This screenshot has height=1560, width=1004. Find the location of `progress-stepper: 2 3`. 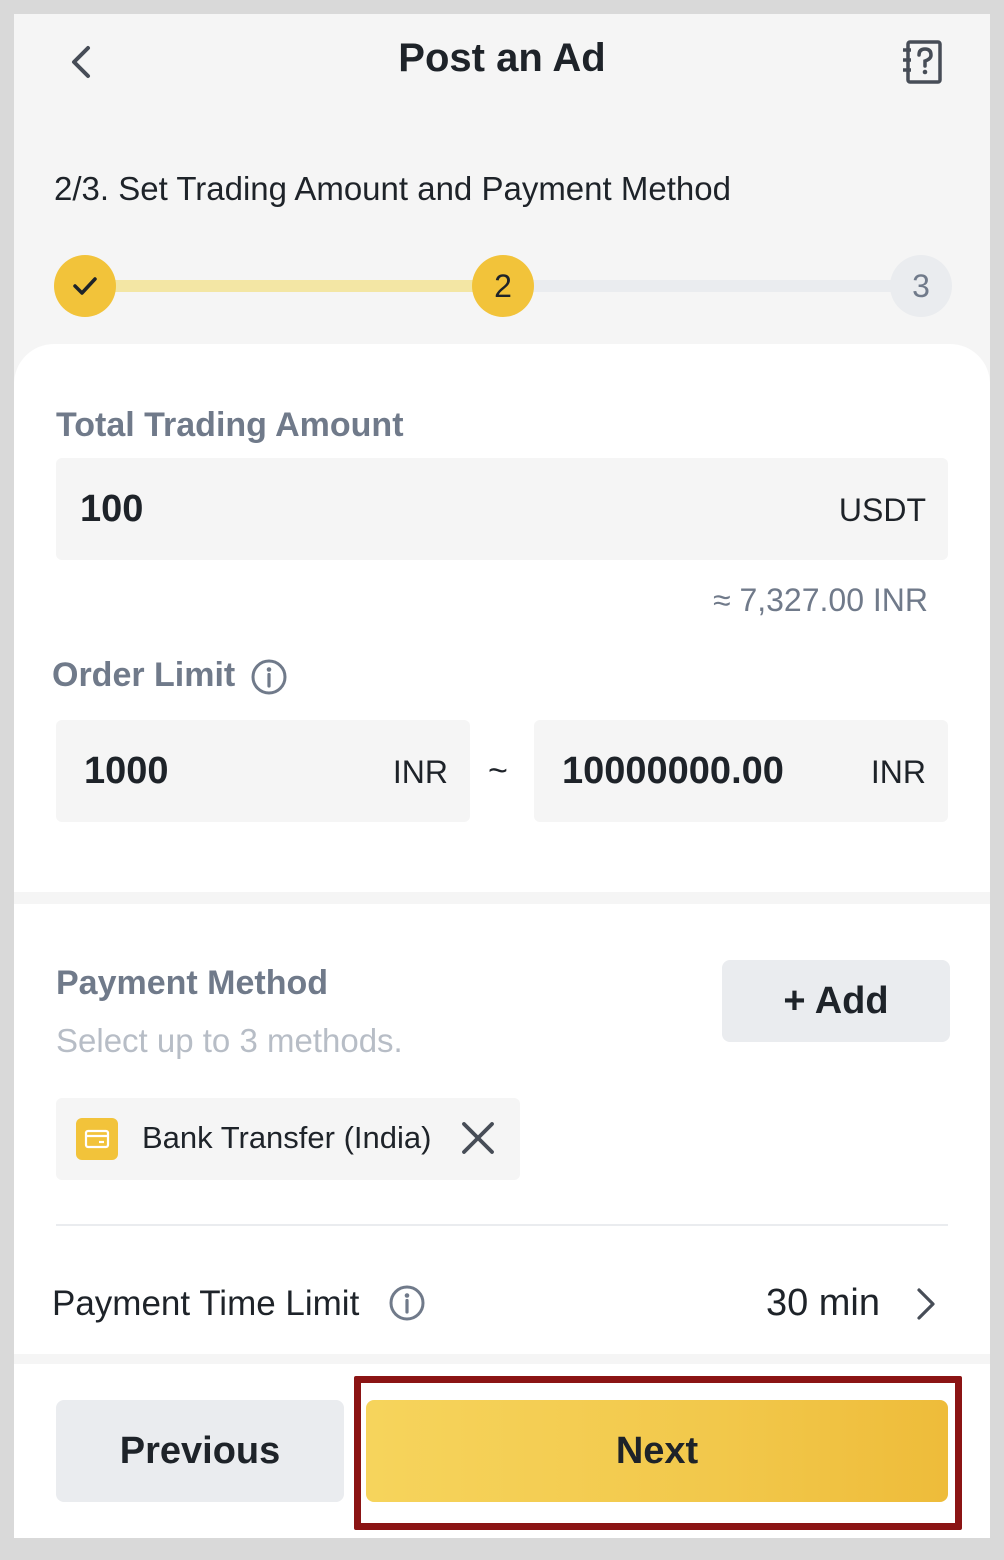

progress-stepper: 2 3 is located at coordinates (503, 278).